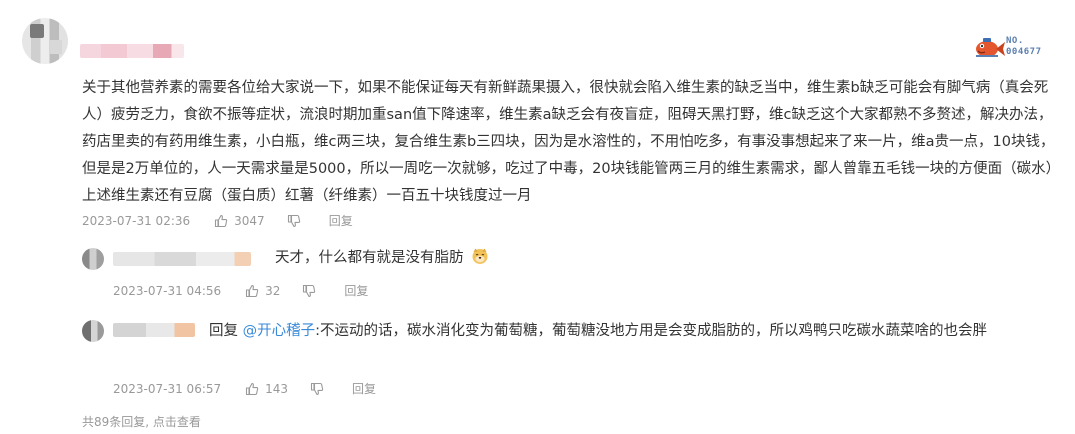  I want to click on fish-mascot-icon, so click(990, 47).